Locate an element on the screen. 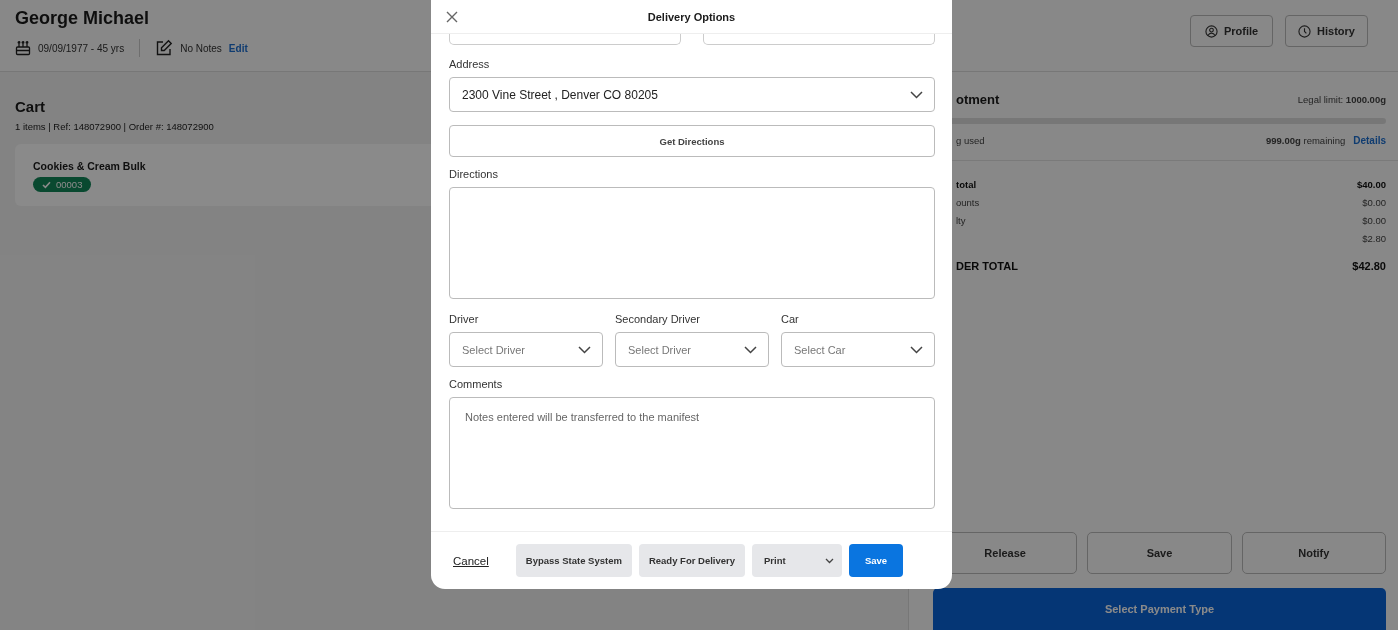  notes-status: No Notes is located at coordinates (201, 48).